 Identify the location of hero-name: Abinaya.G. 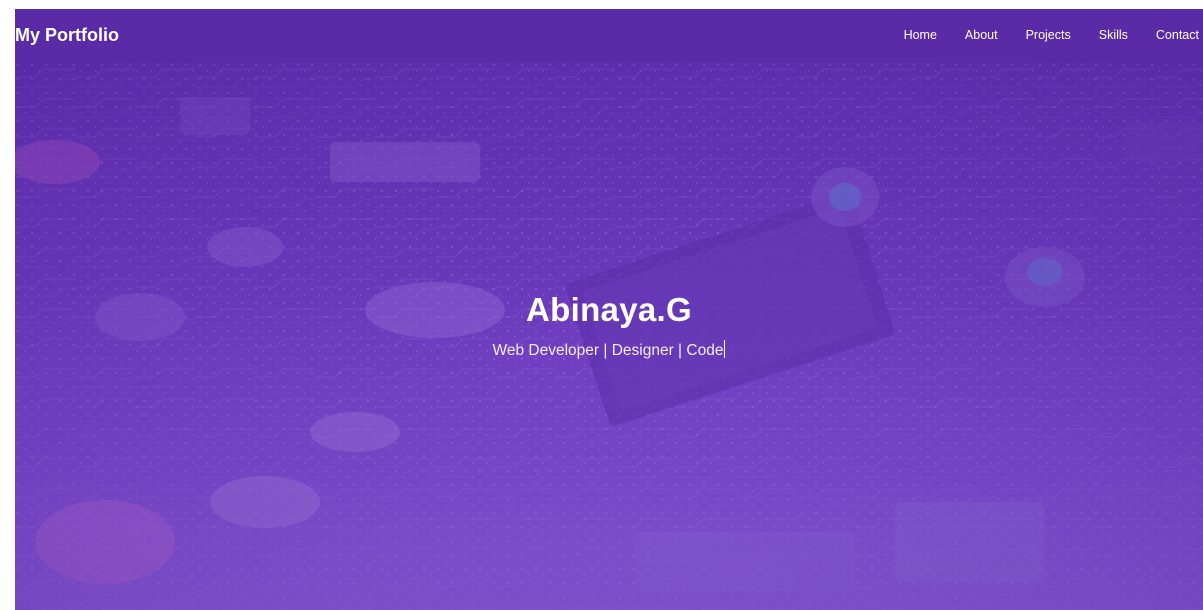
(609, 309).